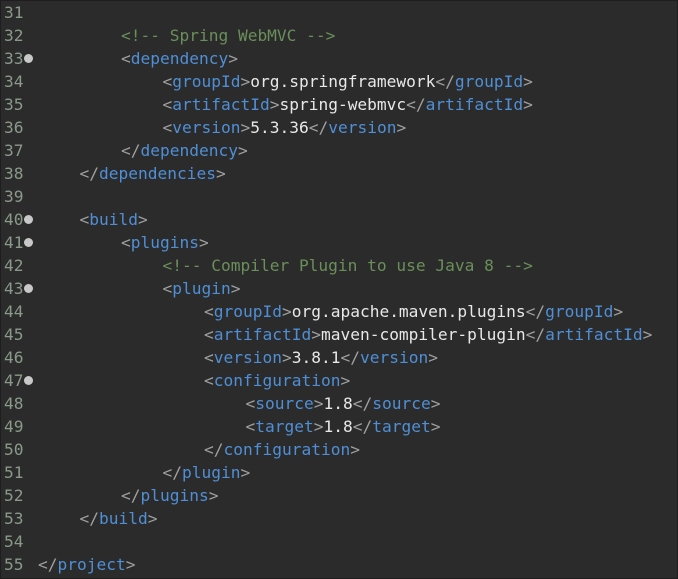  What do you see at coordinates (165, 242) in the screenshot?
I see `line-content: <plugins>` at bounding box center [165, 242].